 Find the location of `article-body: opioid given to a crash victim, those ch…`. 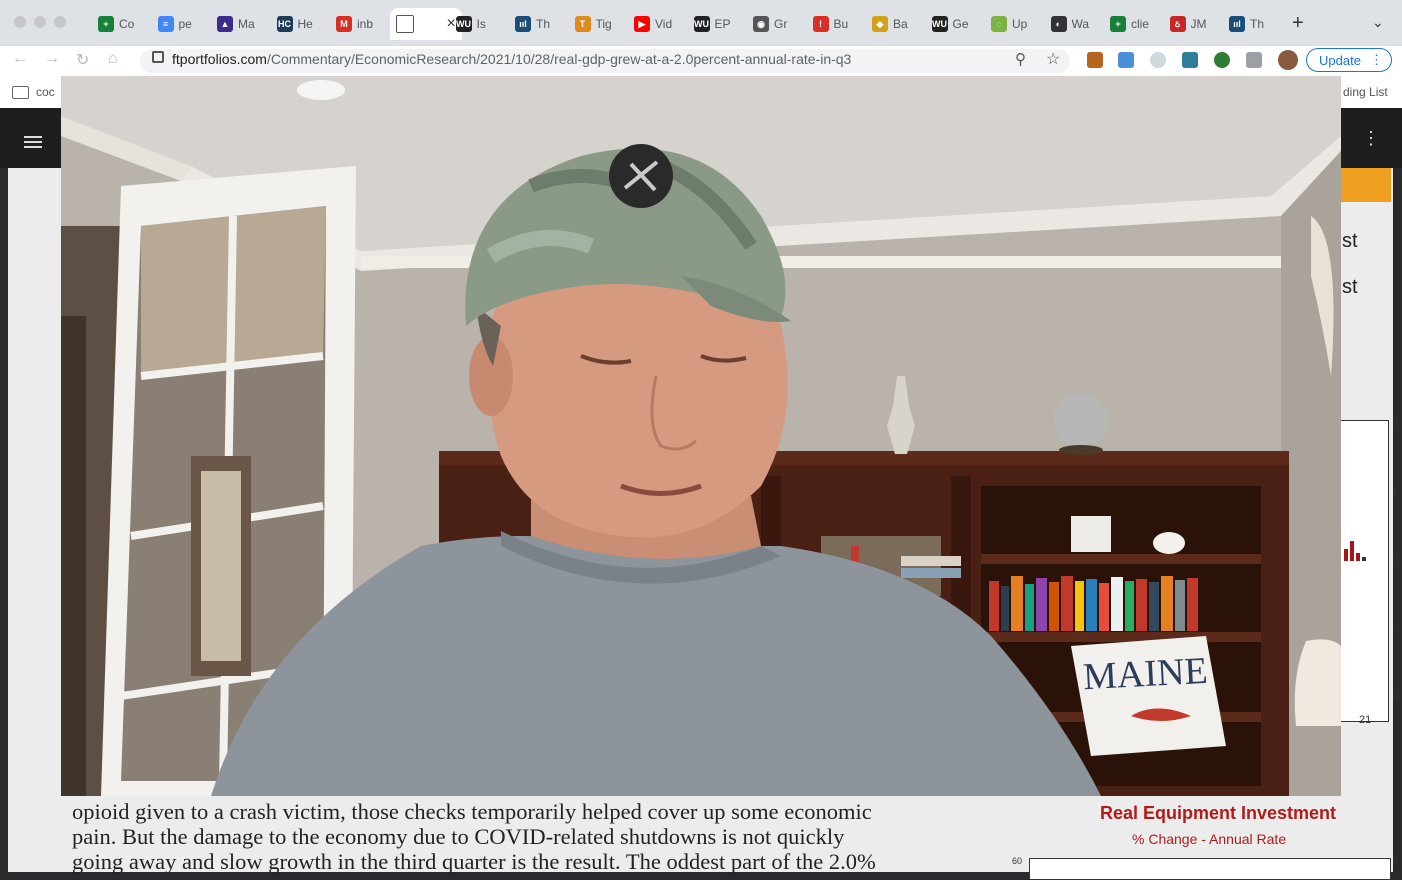

article-body: opioid given to a crash victim, those ch… is located at coordinates (516, 836).